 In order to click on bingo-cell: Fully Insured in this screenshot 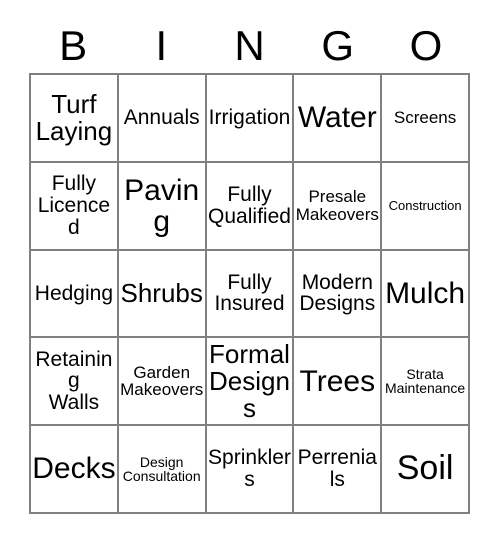, I will do `click(250, 294)`.